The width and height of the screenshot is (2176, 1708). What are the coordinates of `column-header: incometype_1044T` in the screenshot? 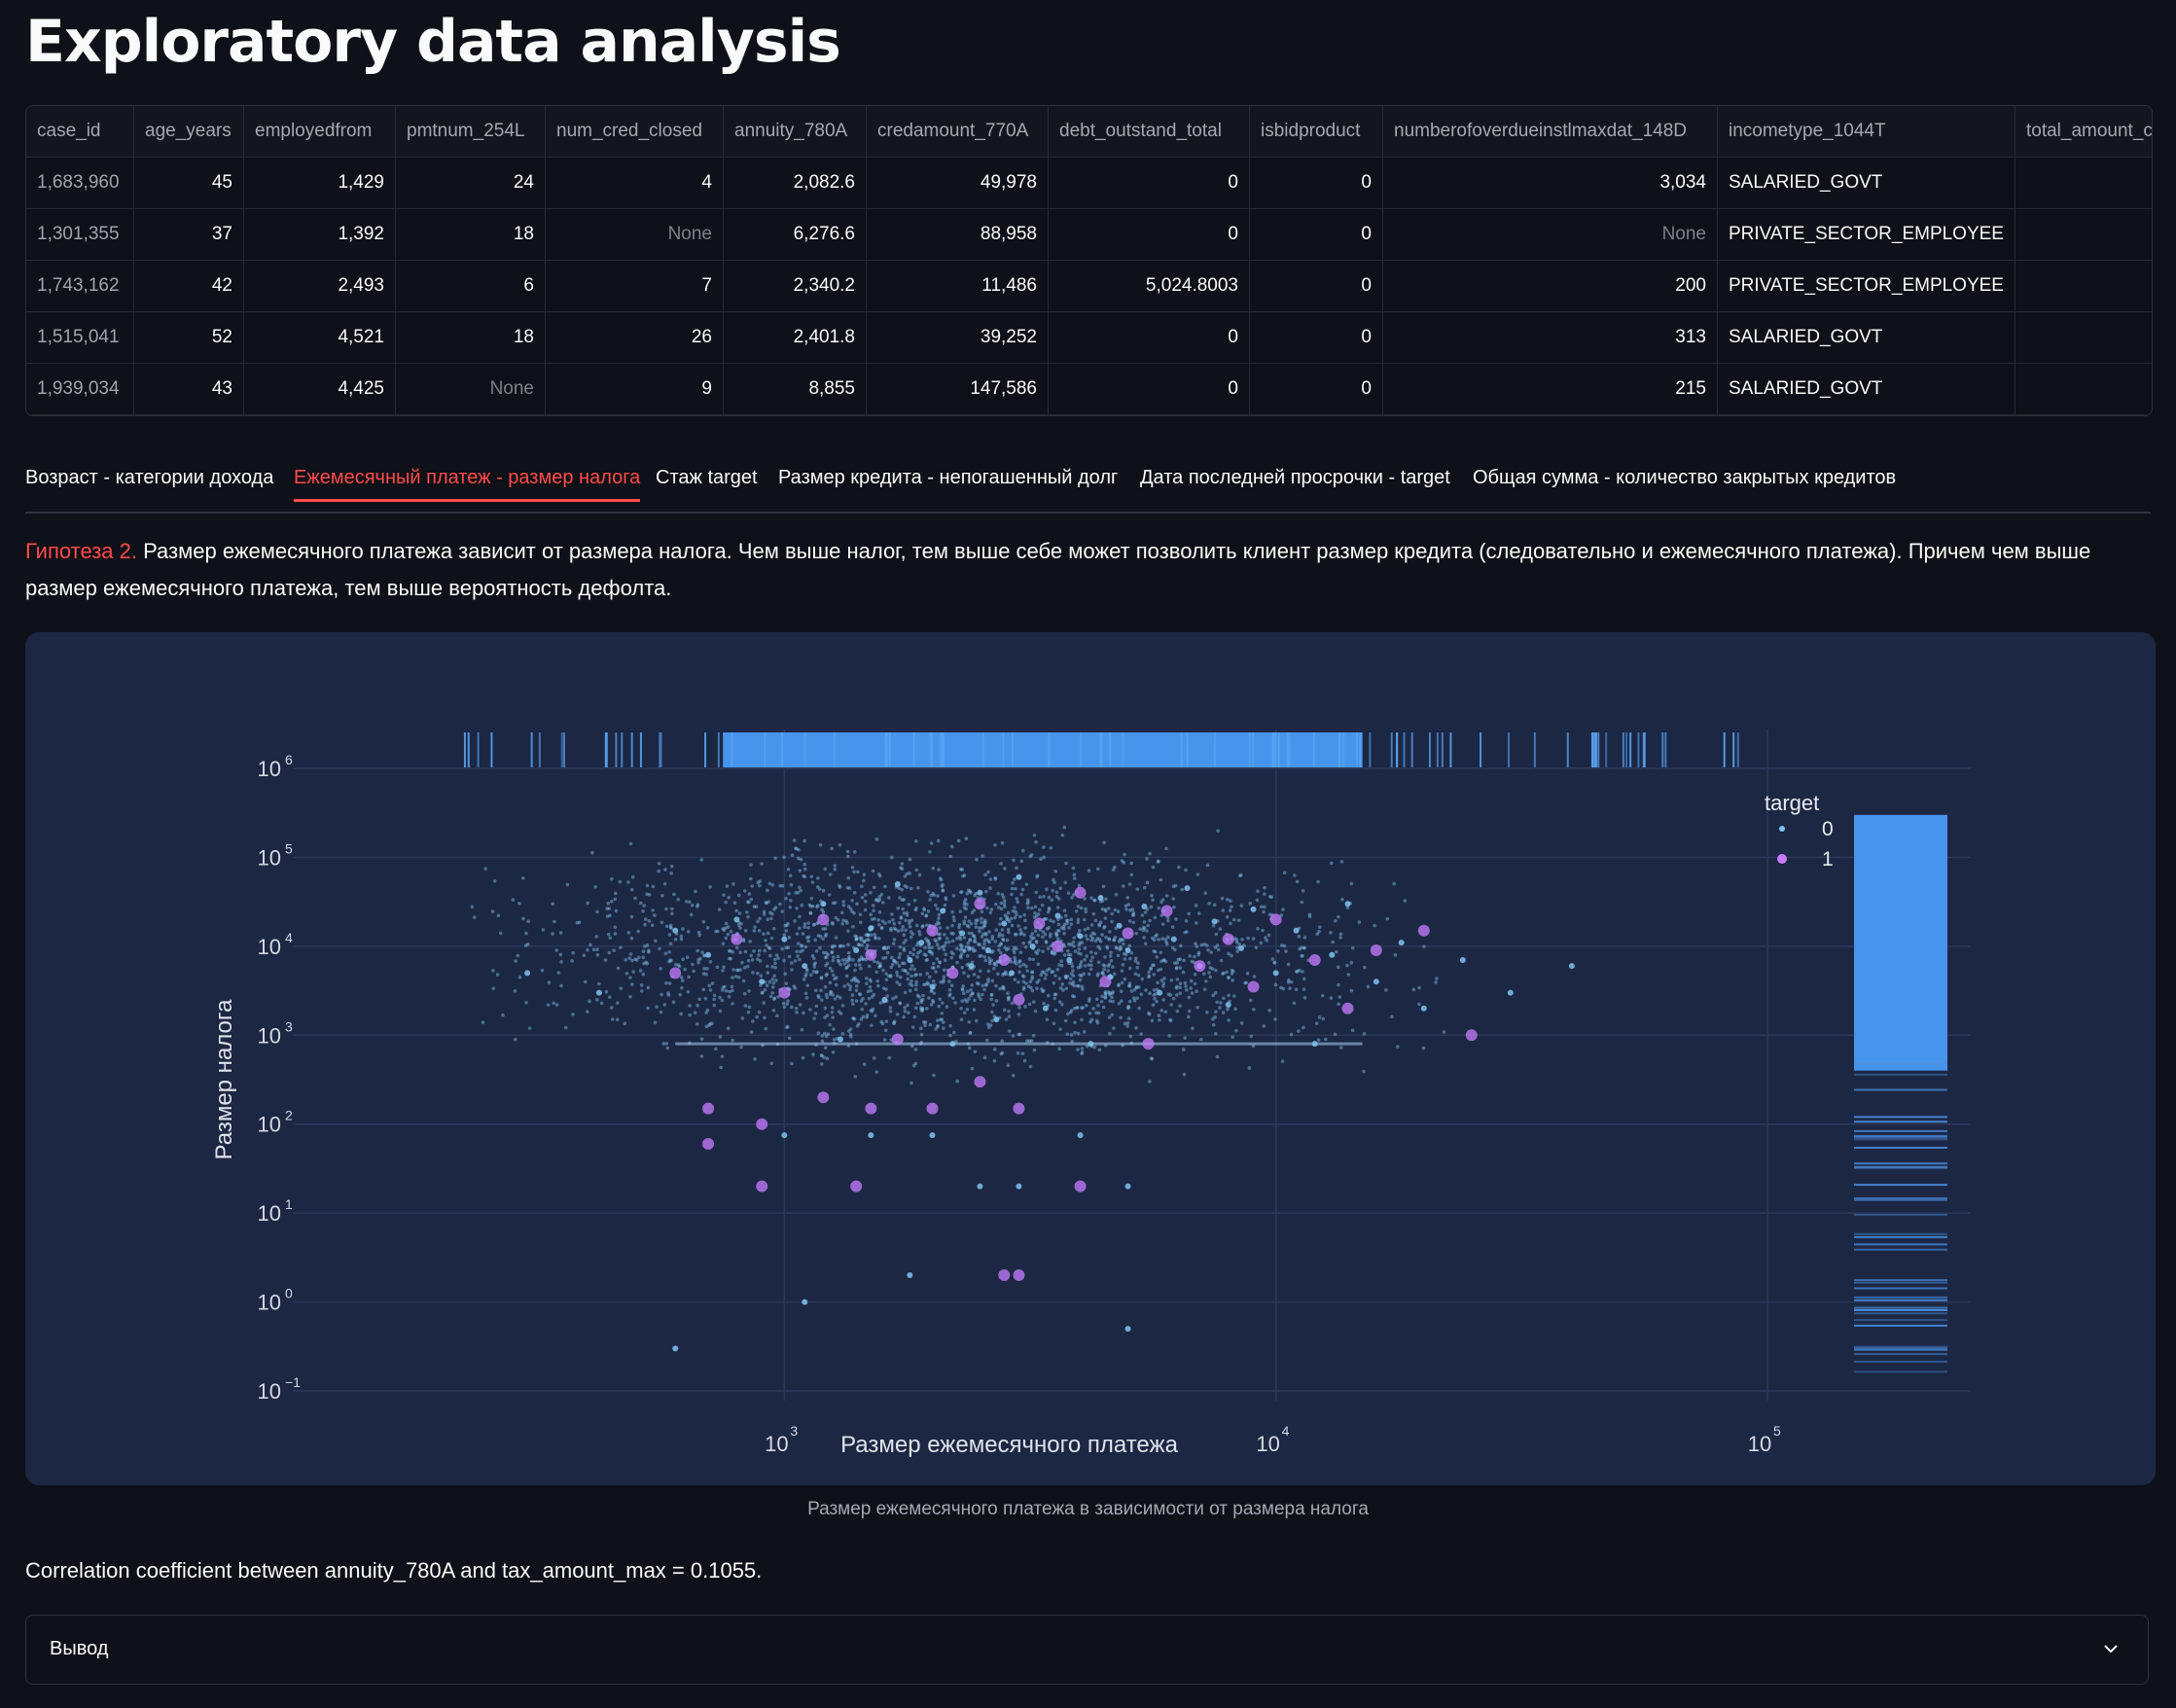 It's located at (1866, 132).